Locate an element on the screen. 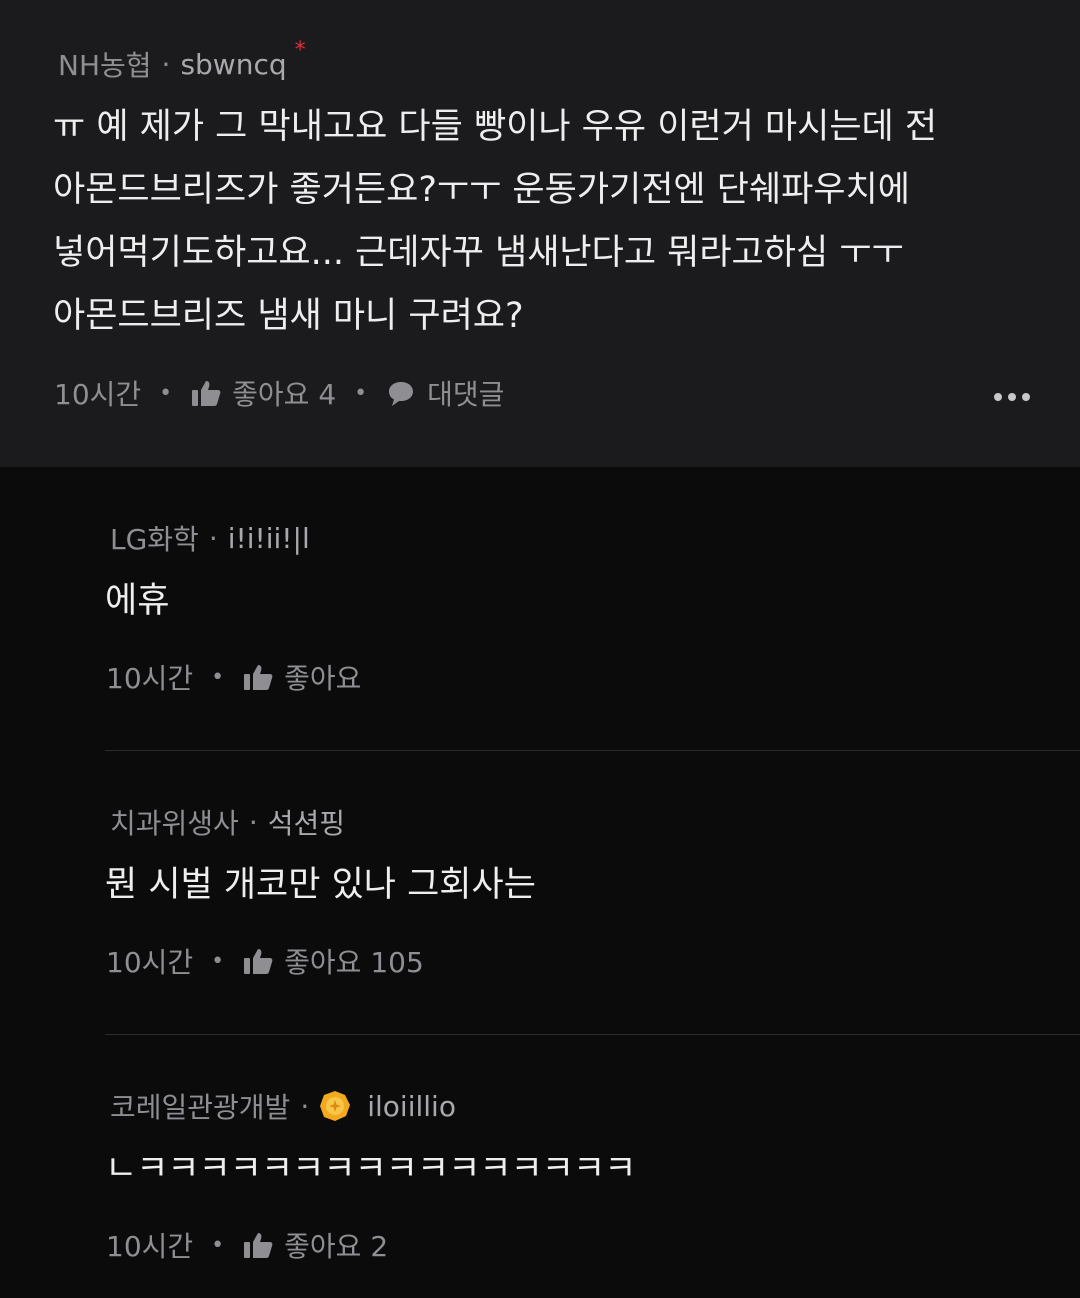 The height and width of the screenshot is (1298, 1080). like-button: 좋아요 2 is located at coordinates (315, 1245).